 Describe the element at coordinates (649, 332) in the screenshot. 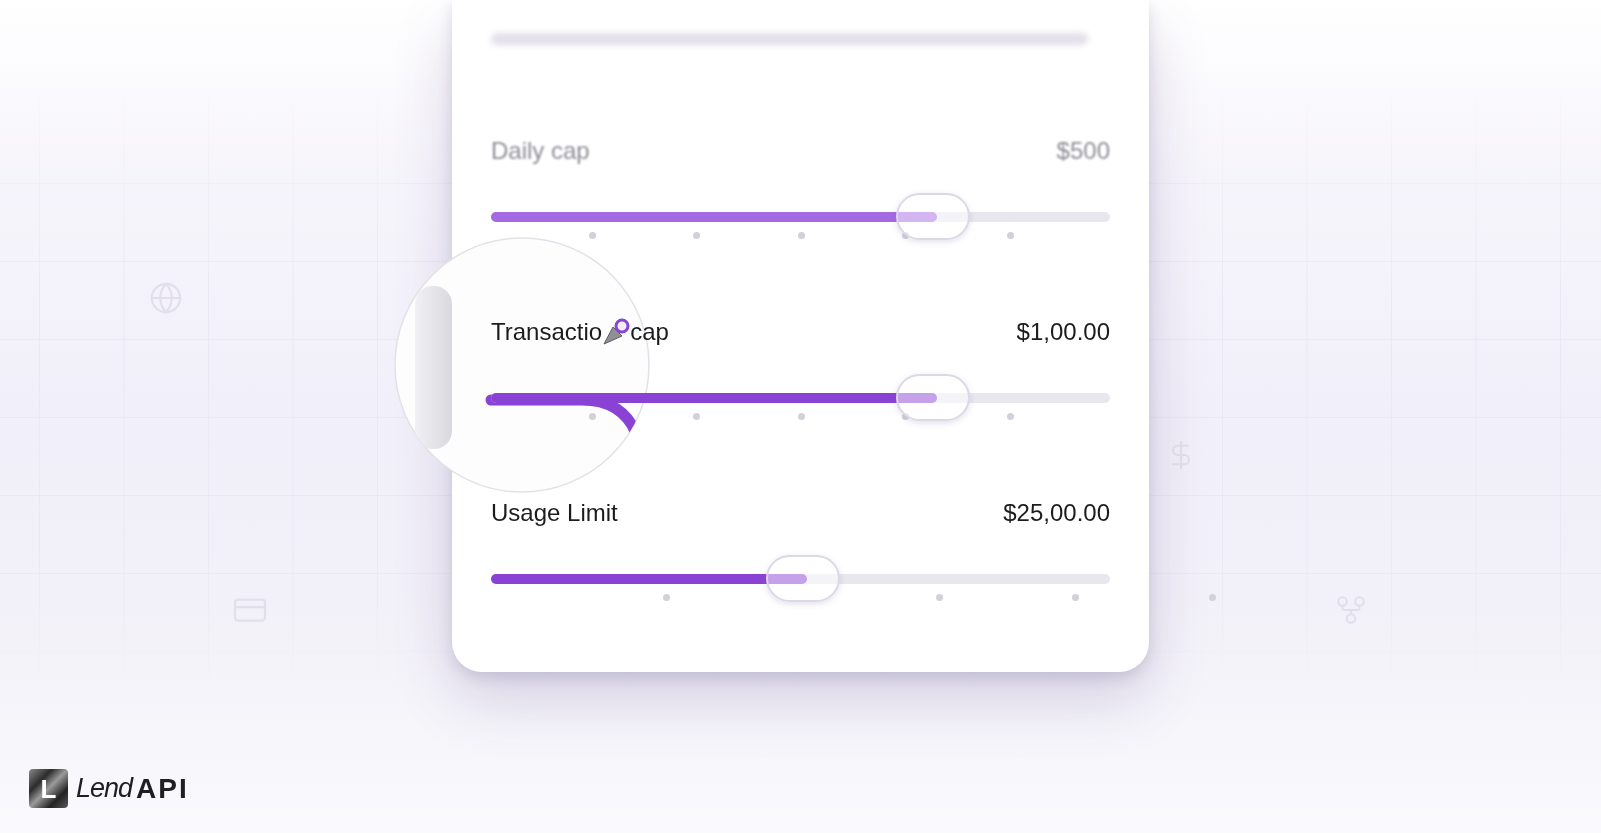

I see `slider-label: cap` at that location.